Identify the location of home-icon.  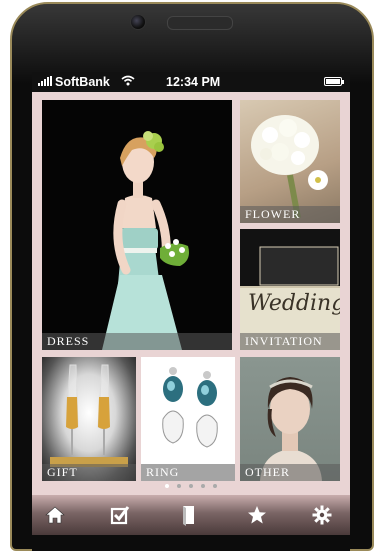
(55, 515).